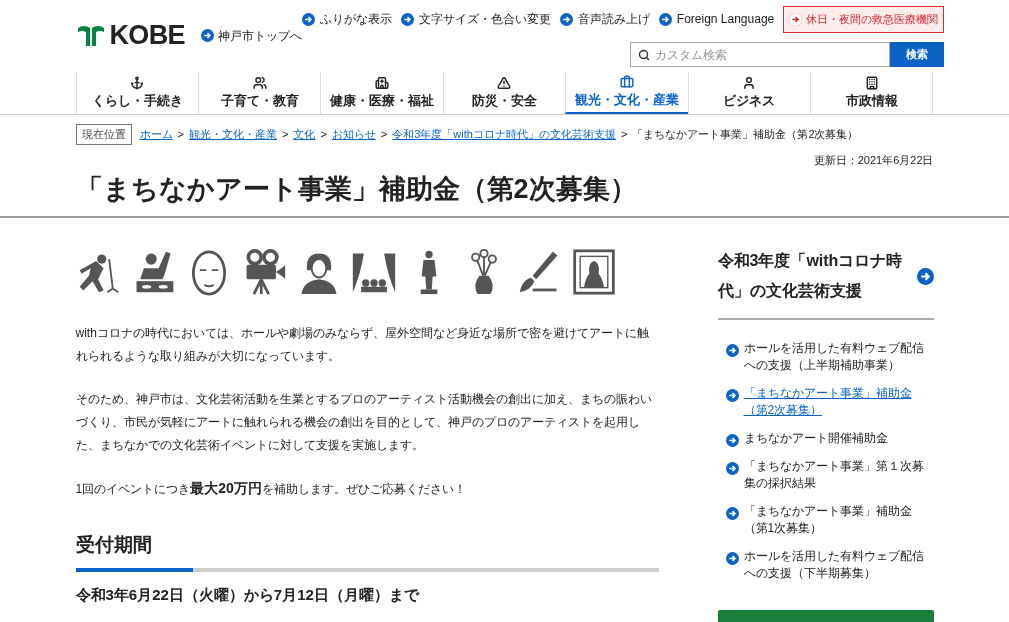  Describe the element at coordinates (475, 19) in the screenshot. I see `utility-link: 文字サイズ・色合い変更` at that location.